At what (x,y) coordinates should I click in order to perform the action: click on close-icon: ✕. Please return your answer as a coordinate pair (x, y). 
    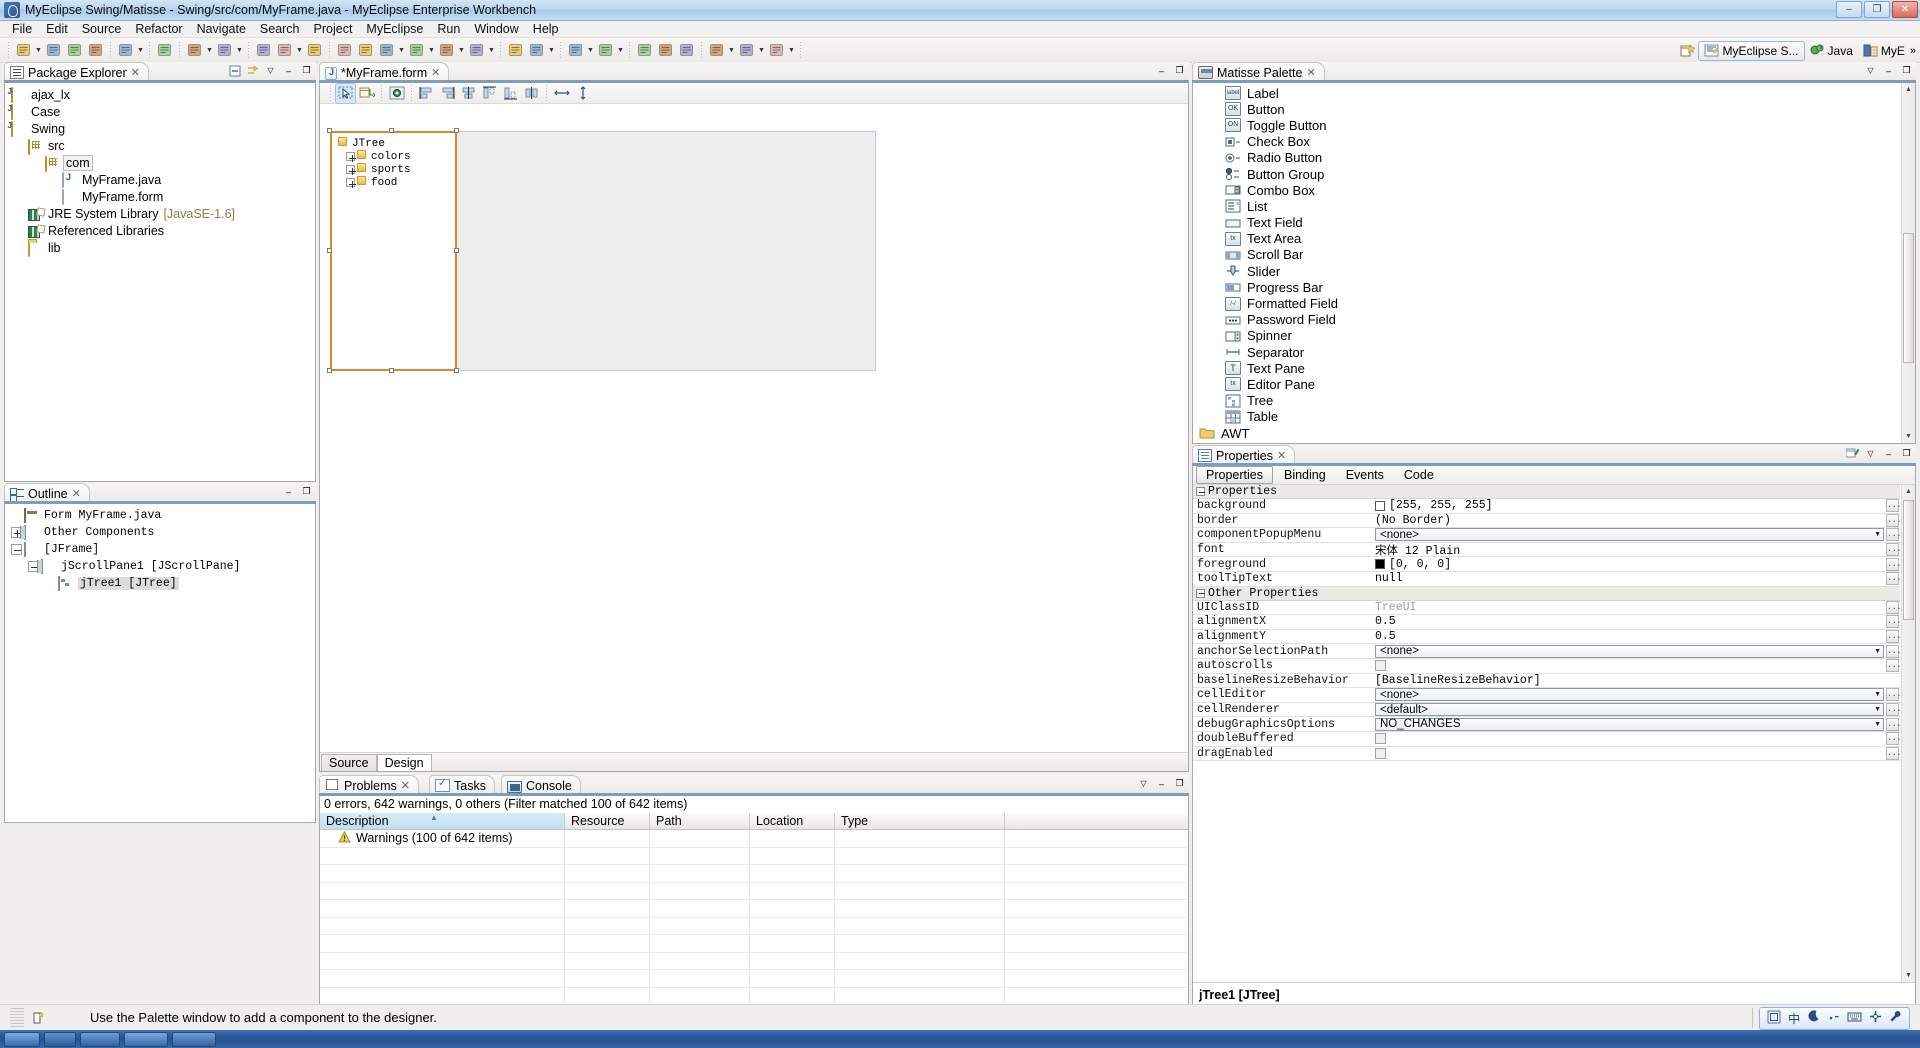
    Looking at the image, I should click on (405, 785).